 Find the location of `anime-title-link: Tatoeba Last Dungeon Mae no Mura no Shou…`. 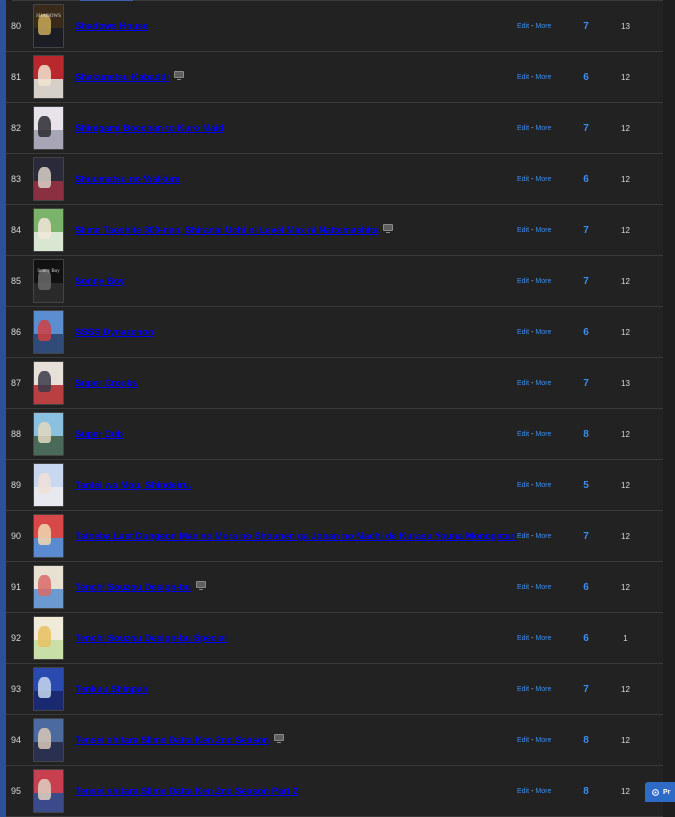

anime-title-link: Tatoeba Last Dungeon Mae no Mura no Shou… is located at coordinates (296, 536).